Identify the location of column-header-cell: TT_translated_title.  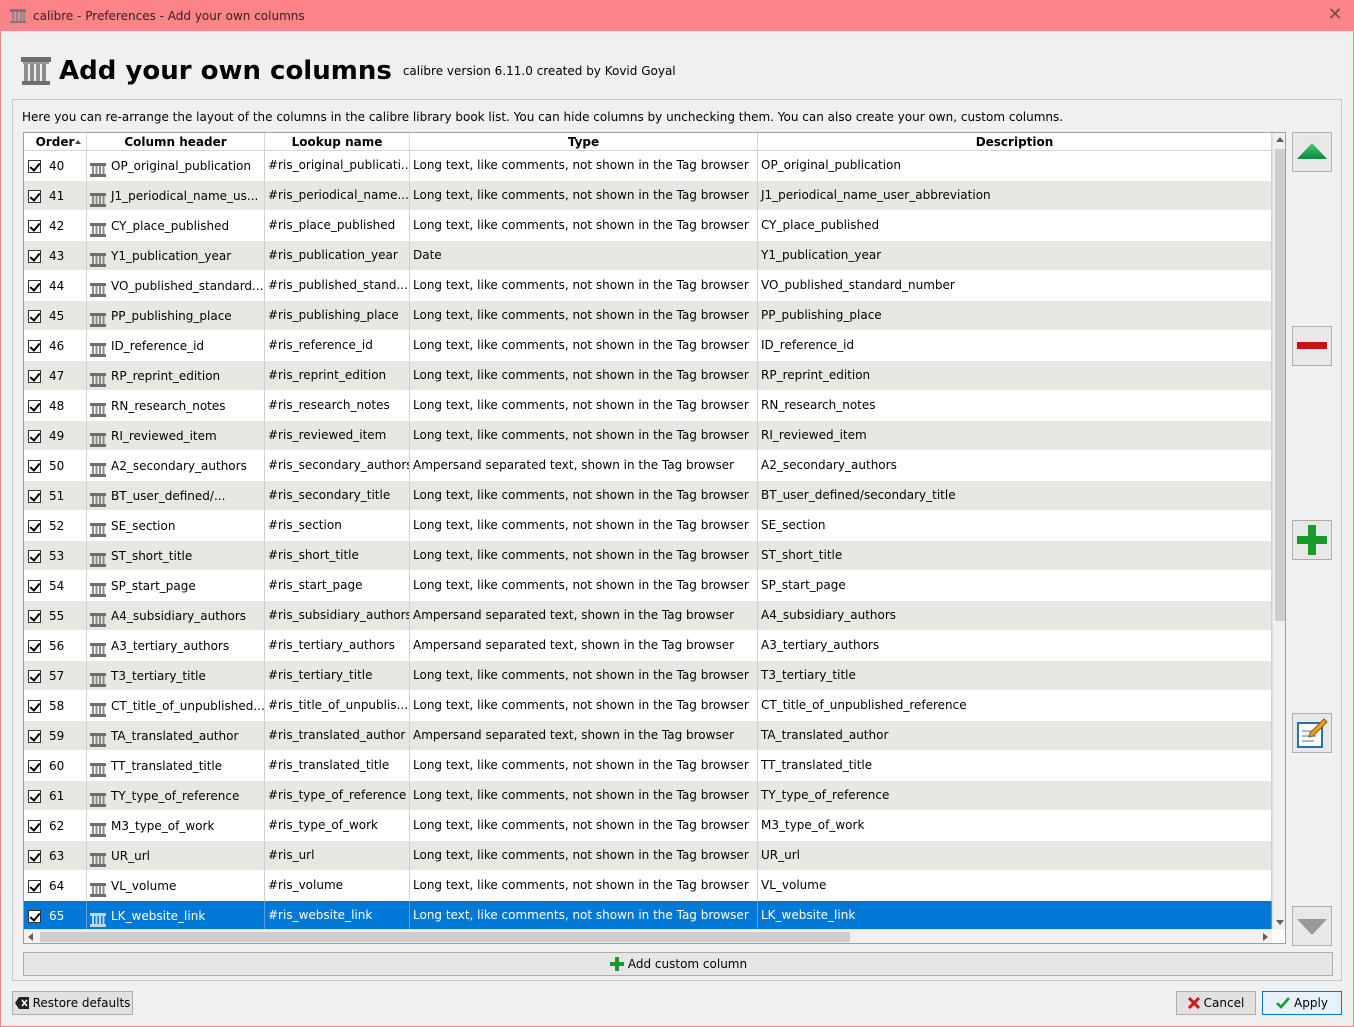
(176, 766).